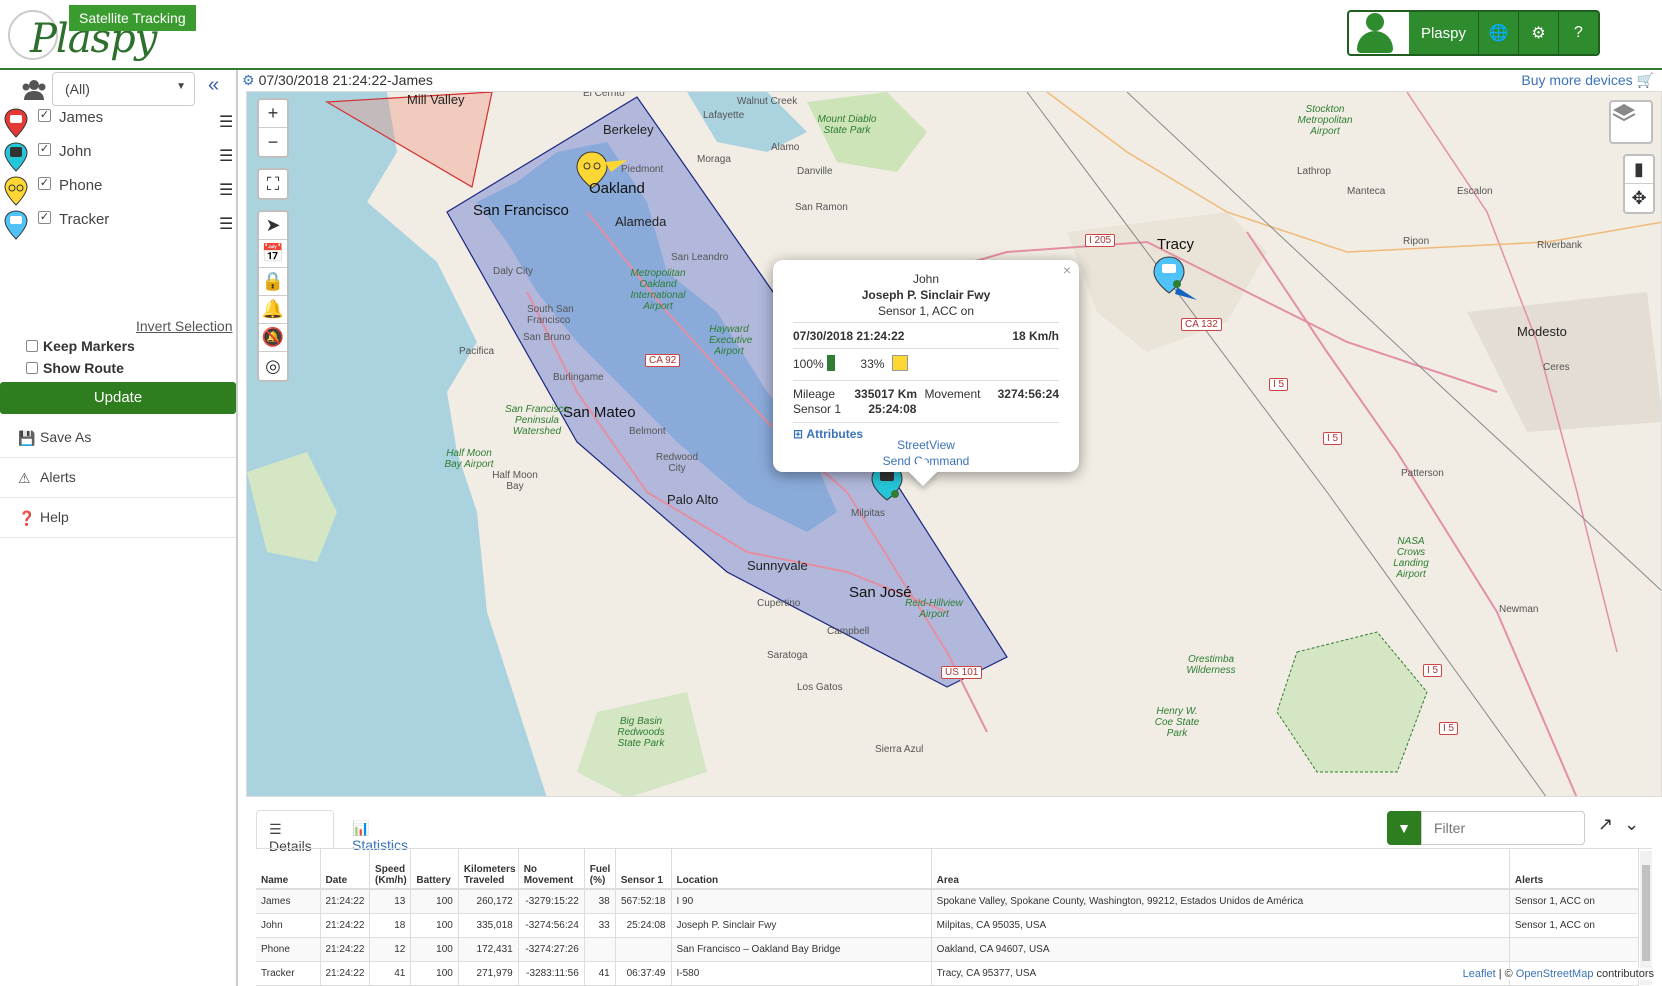  What do you see at coordinates (66, 437) in the screenshot?
I see `save-as-label: Save As` at bounding box center [66, 437].